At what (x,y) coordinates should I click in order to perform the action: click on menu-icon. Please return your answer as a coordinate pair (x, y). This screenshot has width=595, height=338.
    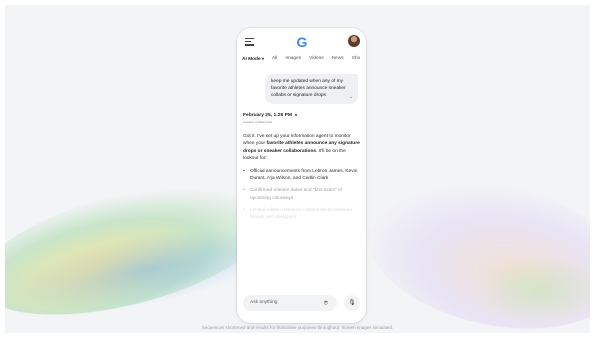
    Looking at the image, I should click on (249, 42).